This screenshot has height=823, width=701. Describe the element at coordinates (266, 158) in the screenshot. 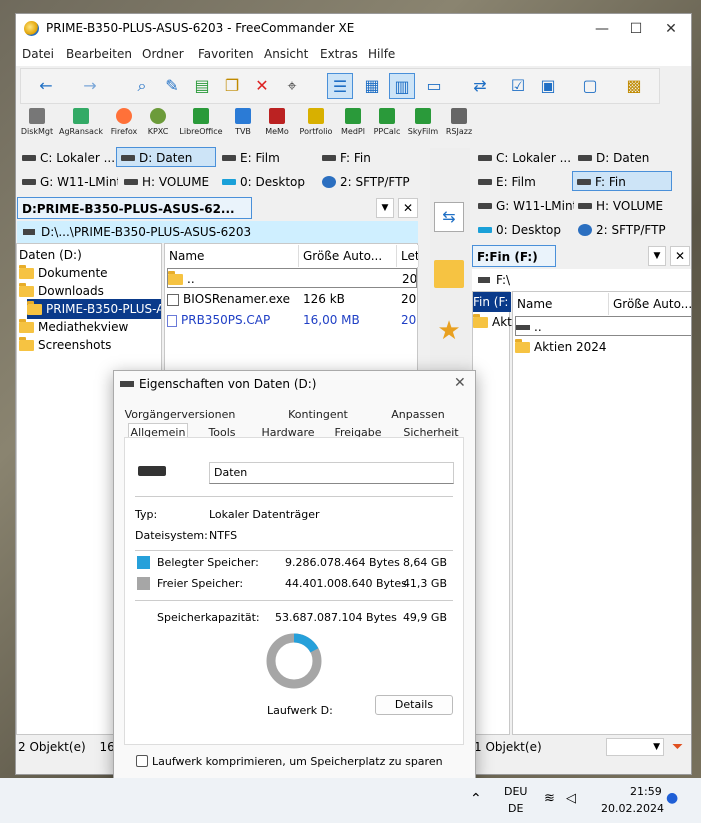

I see `drive-e-left: E: Film` at that location.